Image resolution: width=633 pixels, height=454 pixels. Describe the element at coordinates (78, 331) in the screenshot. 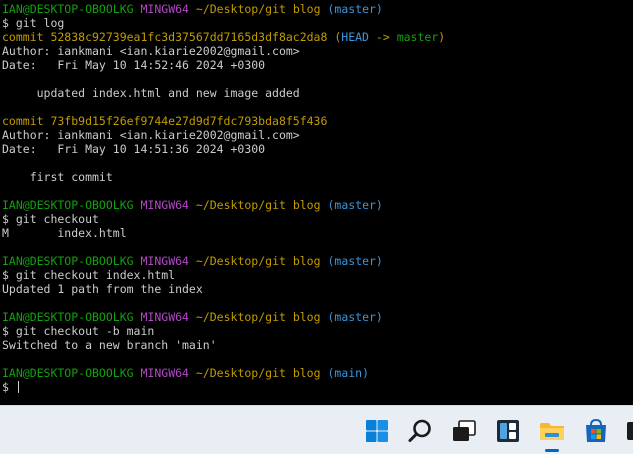

I see `output-text: $ git checkout -b main` at that location.